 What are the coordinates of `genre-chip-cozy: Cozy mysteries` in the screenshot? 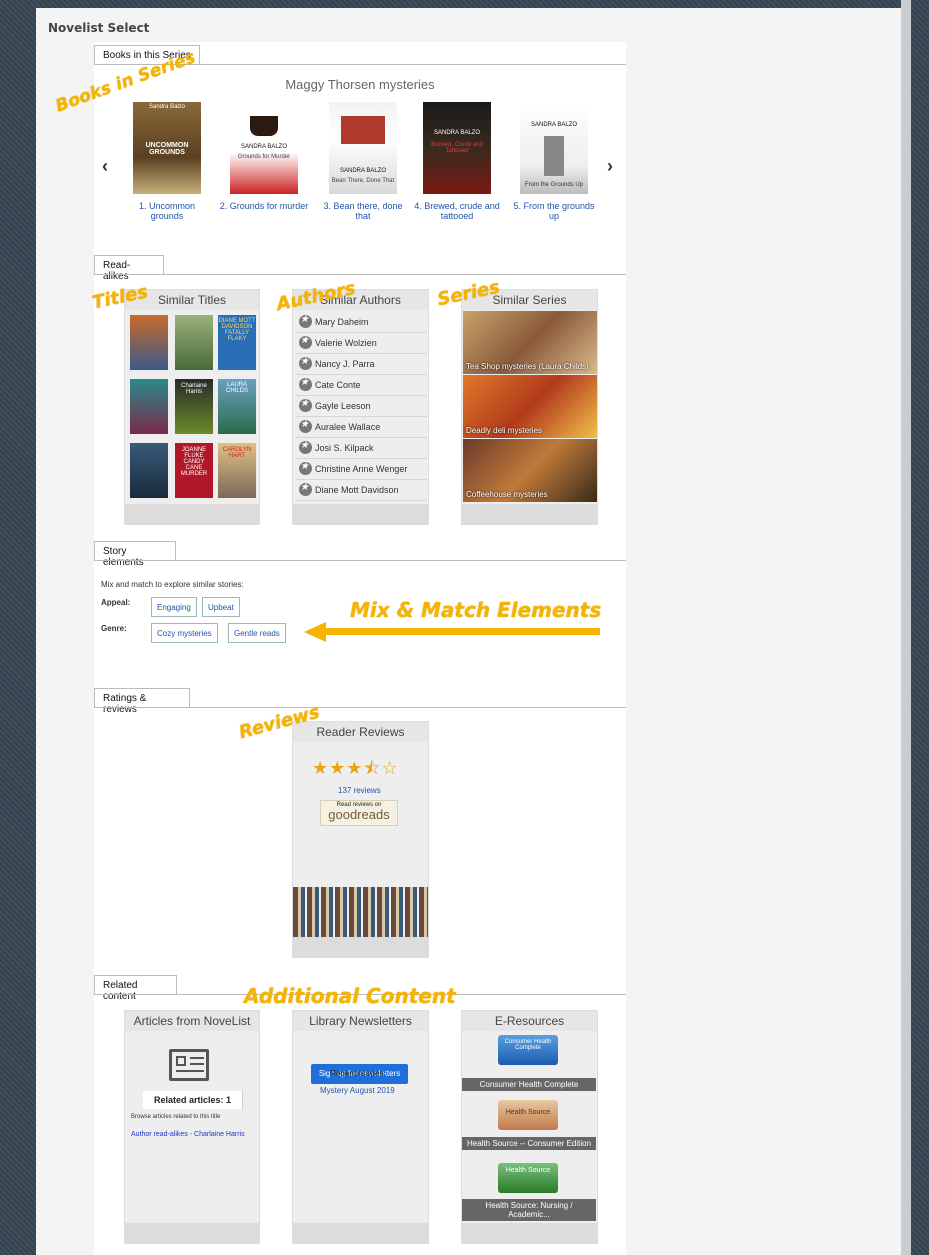 It's located at (184, 633).